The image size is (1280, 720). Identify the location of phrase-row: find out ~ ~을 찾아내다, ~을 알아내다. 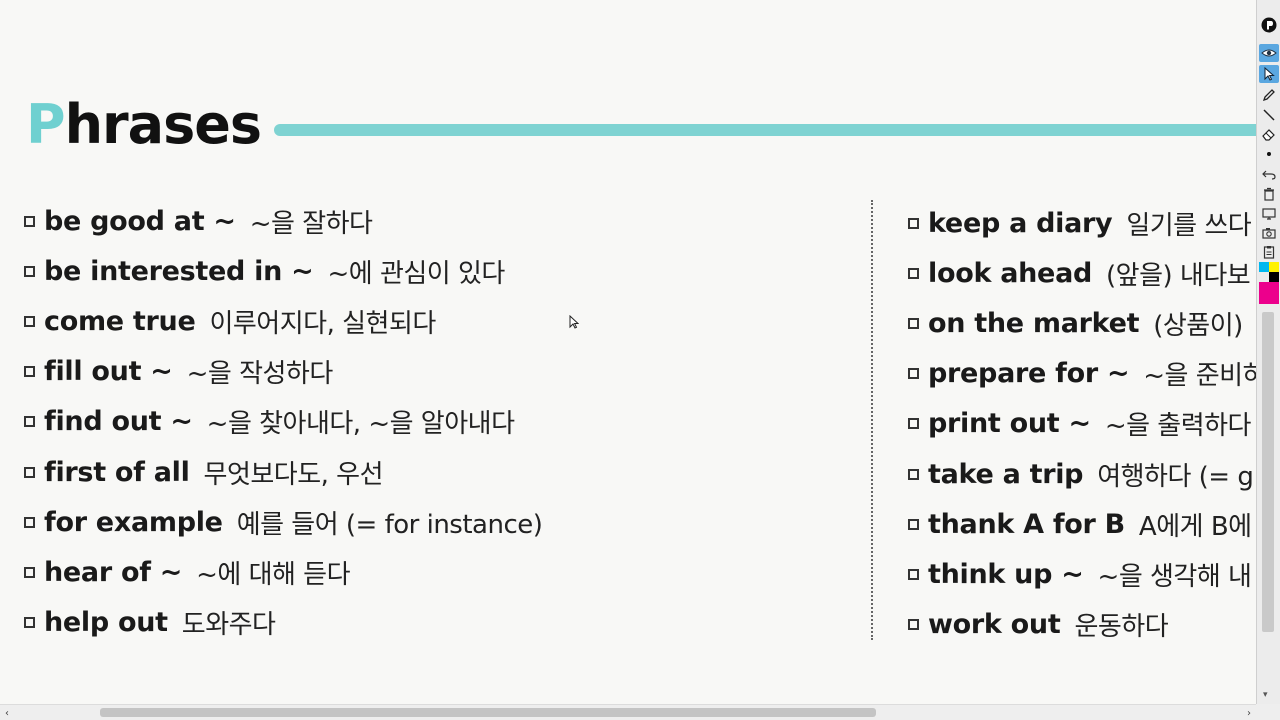
(434, 422).